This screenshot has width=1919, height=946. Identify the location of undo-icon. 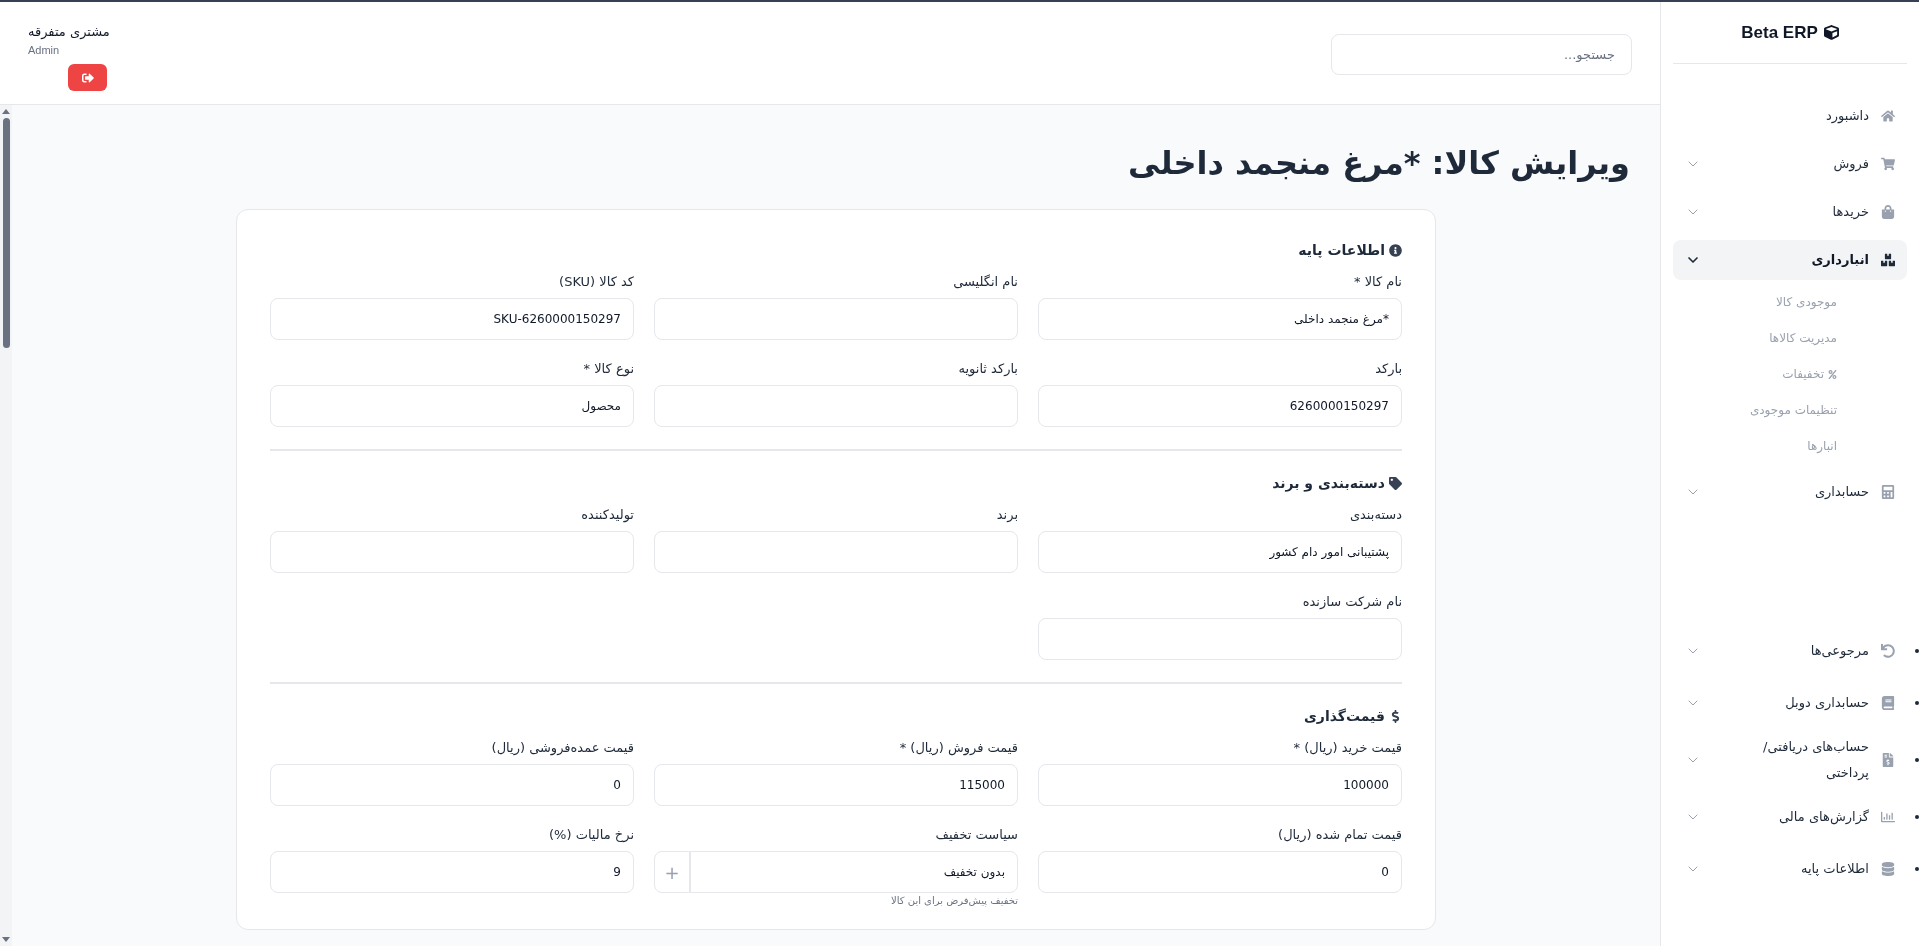
(1888, 651).